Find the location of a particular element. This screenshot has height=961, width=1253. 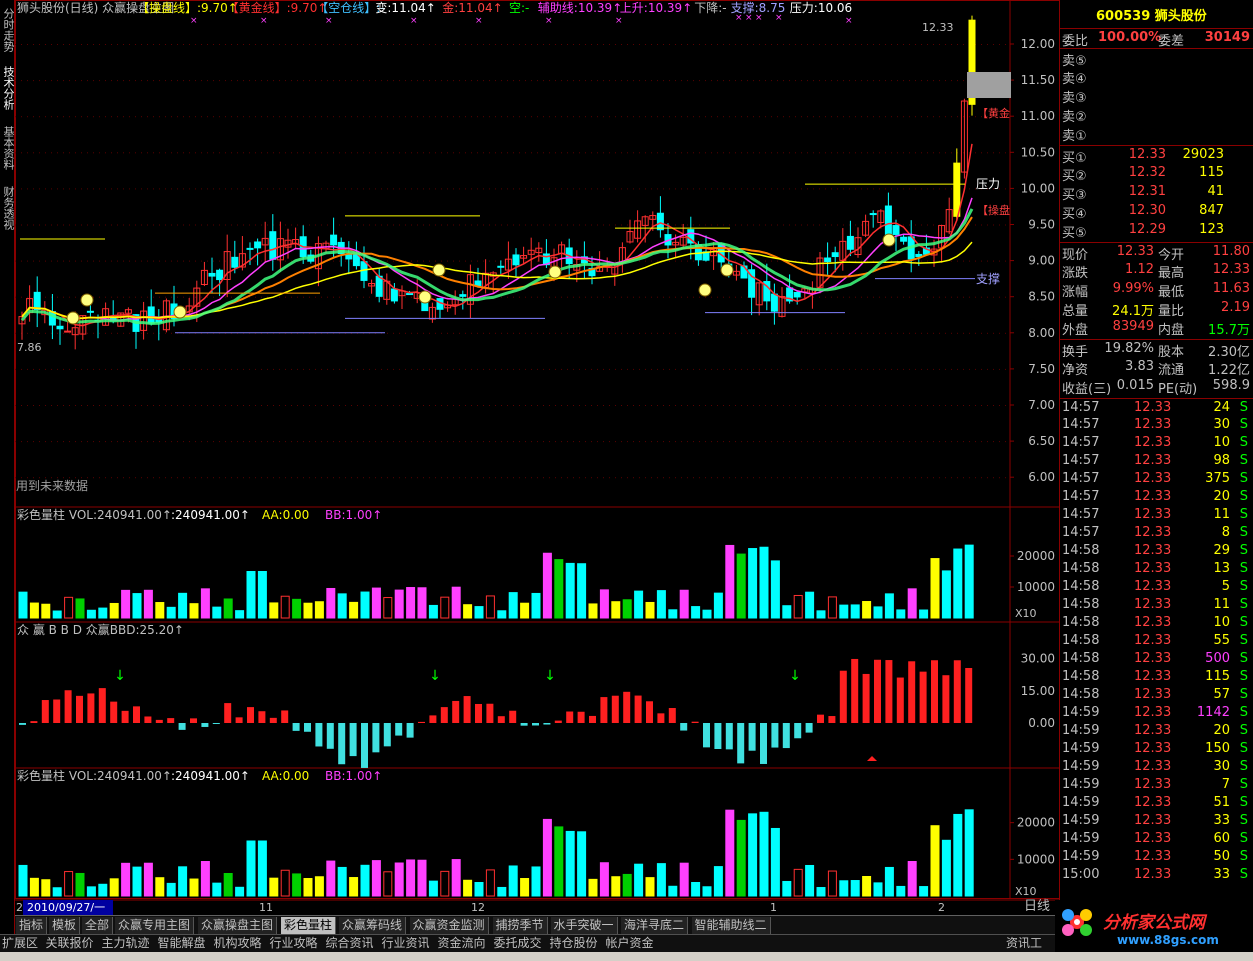

function-tab: 综合资讯 is located at coordinates (350, 943).